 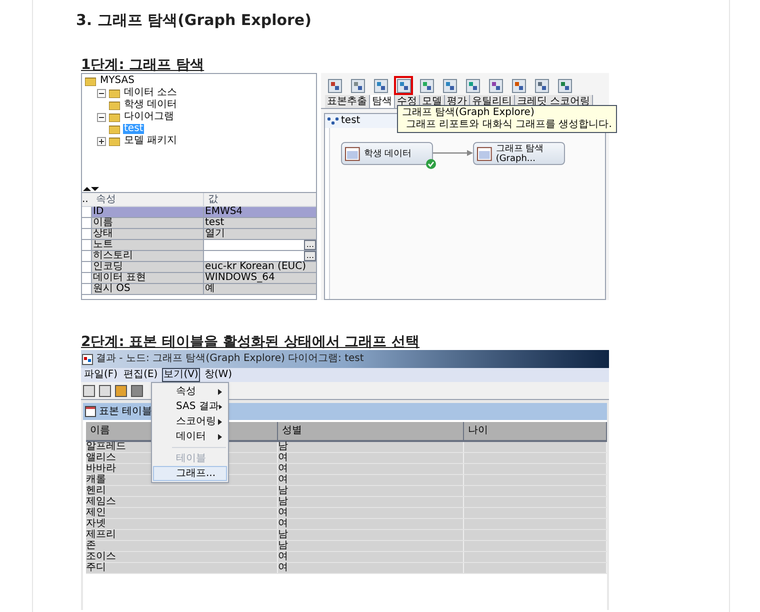 I want to click on tree-item: 모델 패키지, so click(x=150, y=141).